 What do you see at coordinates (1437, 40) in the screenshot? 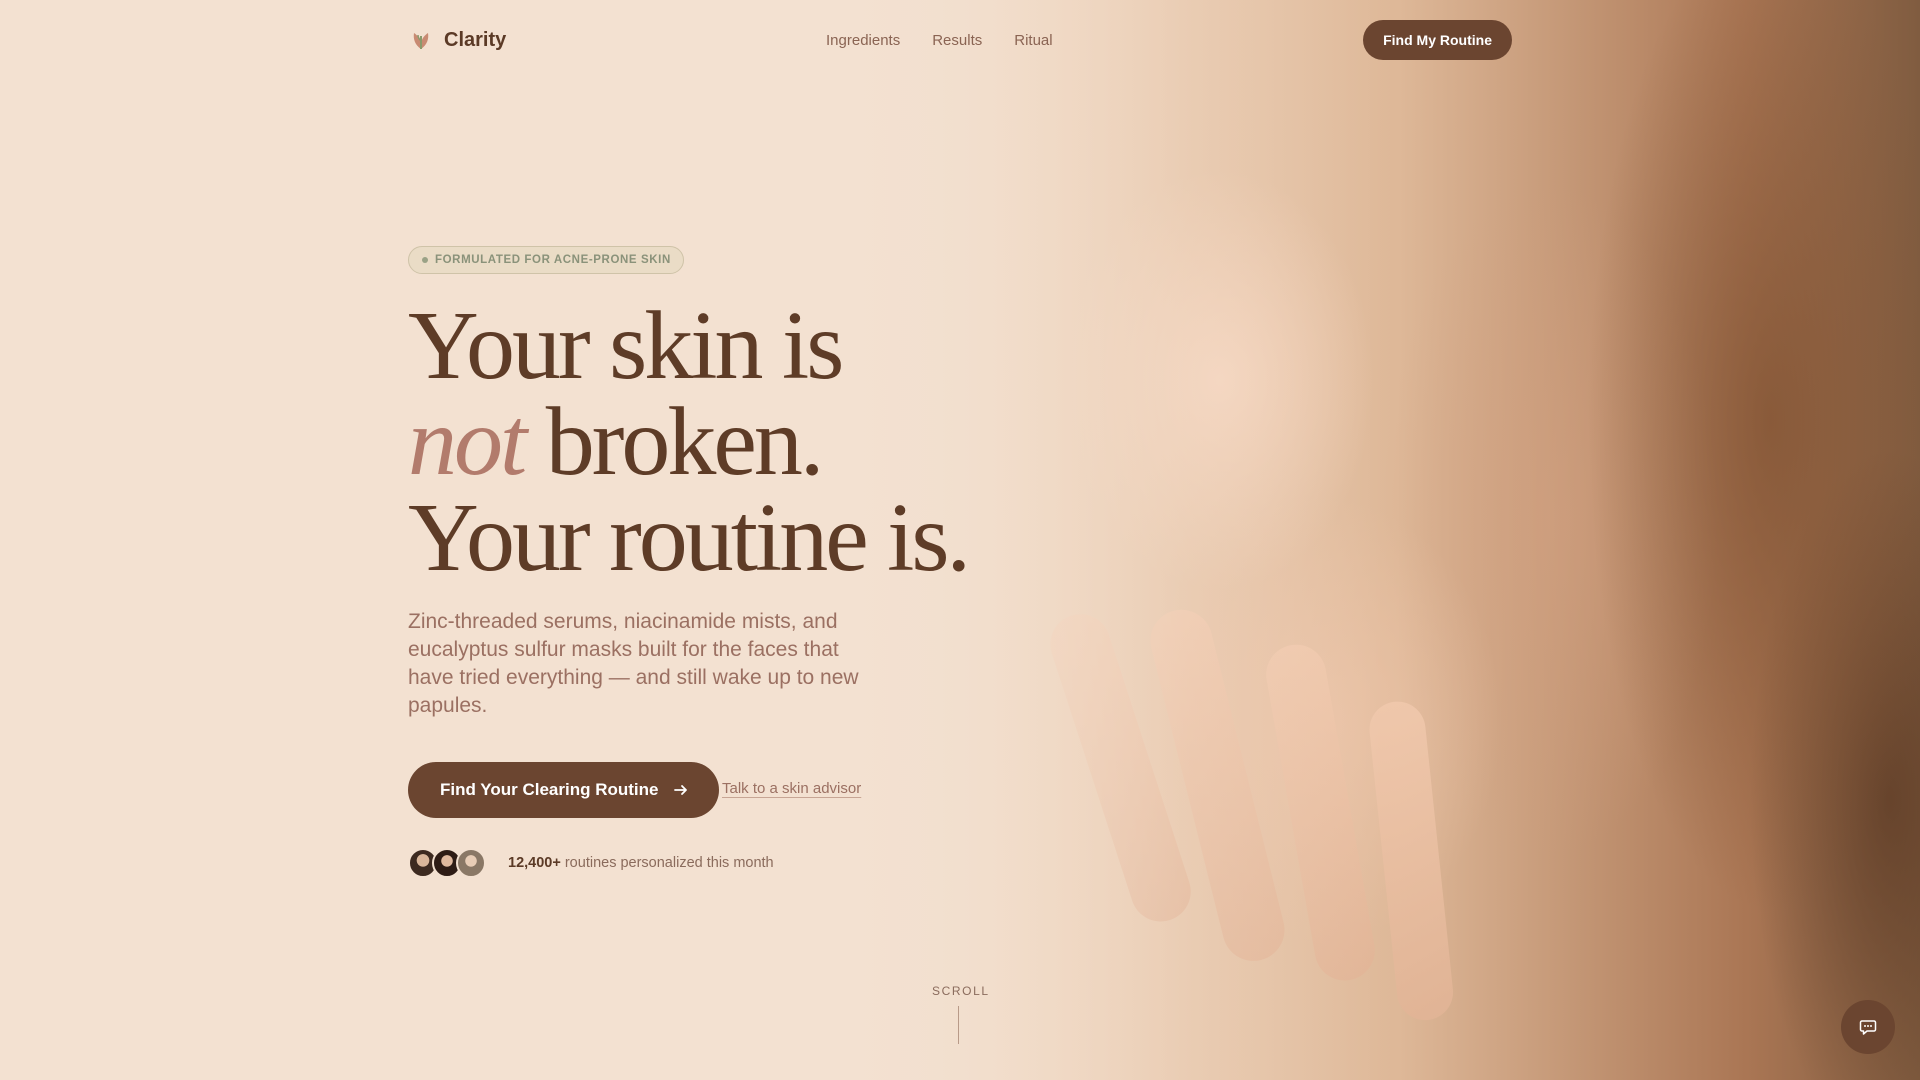
I see `find-my-routine-button: Find My Routine` at bounding box center [1437, 40].